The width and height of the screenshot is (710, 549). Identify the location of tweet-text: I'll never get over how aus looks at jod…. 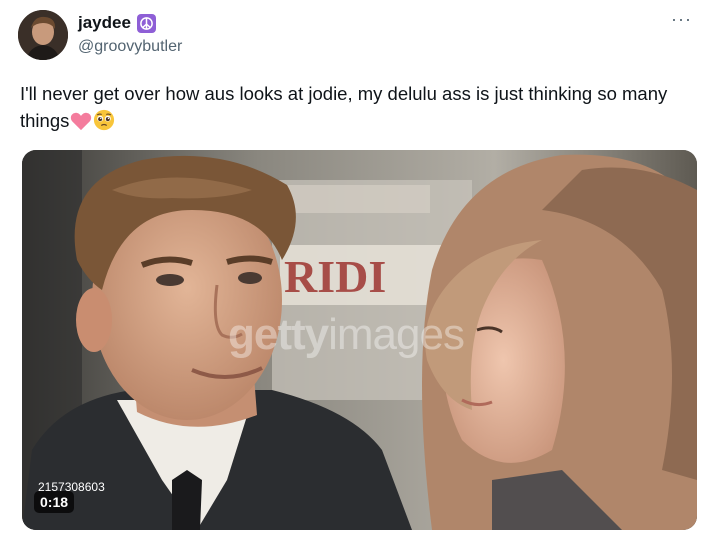
(358, 109).